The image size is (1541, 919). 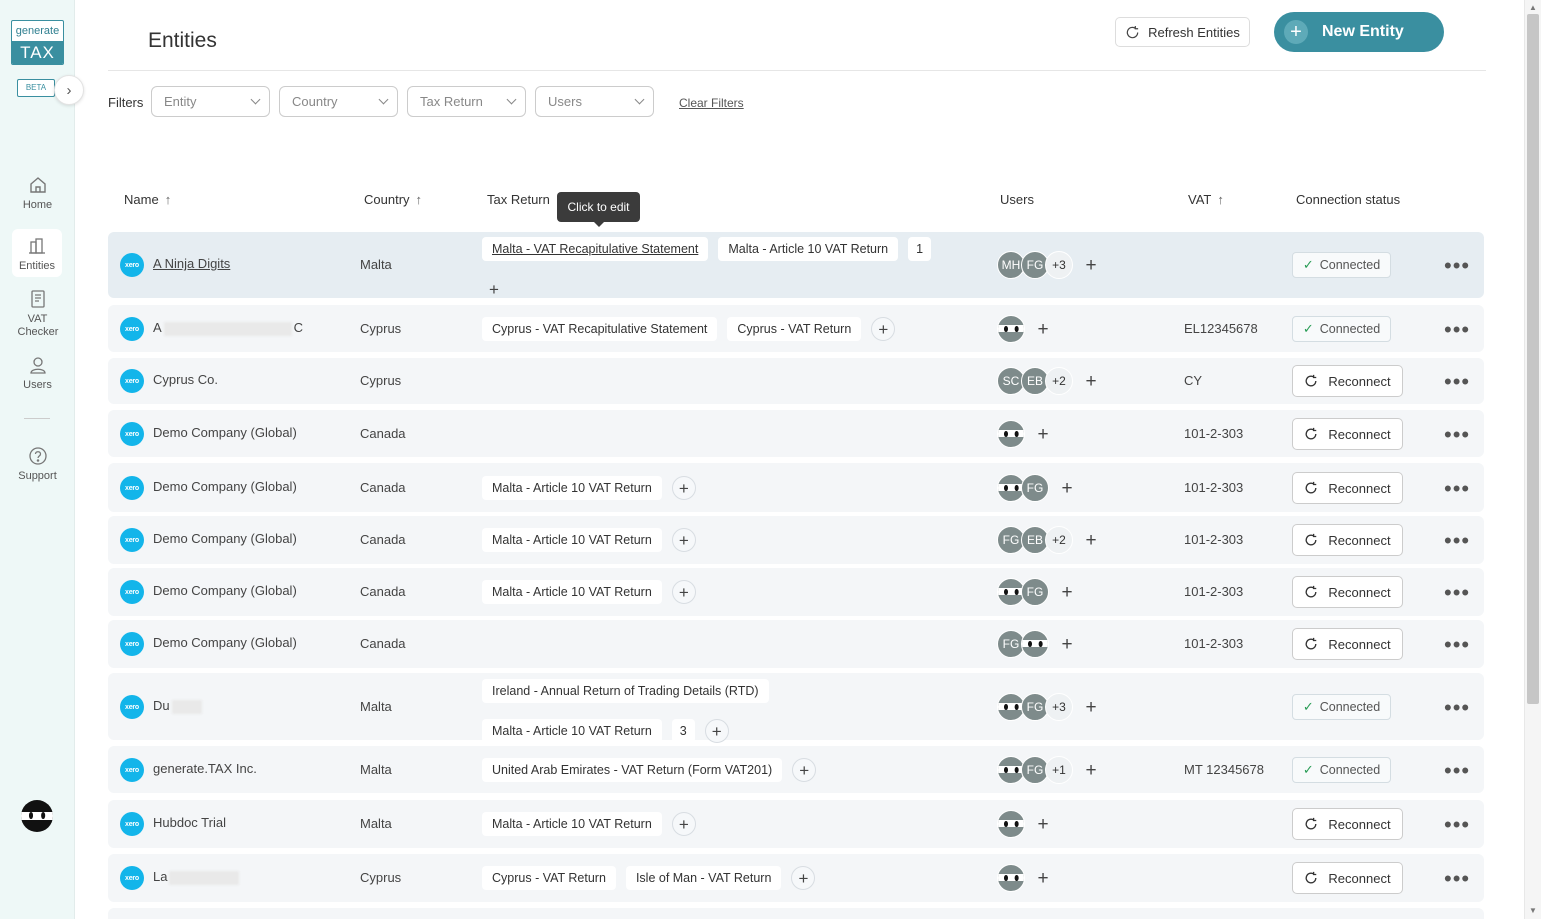 I want to click on tax-return-tag: Cyprus - VAT Recapitulative Statement, so click(x=600, y=329).